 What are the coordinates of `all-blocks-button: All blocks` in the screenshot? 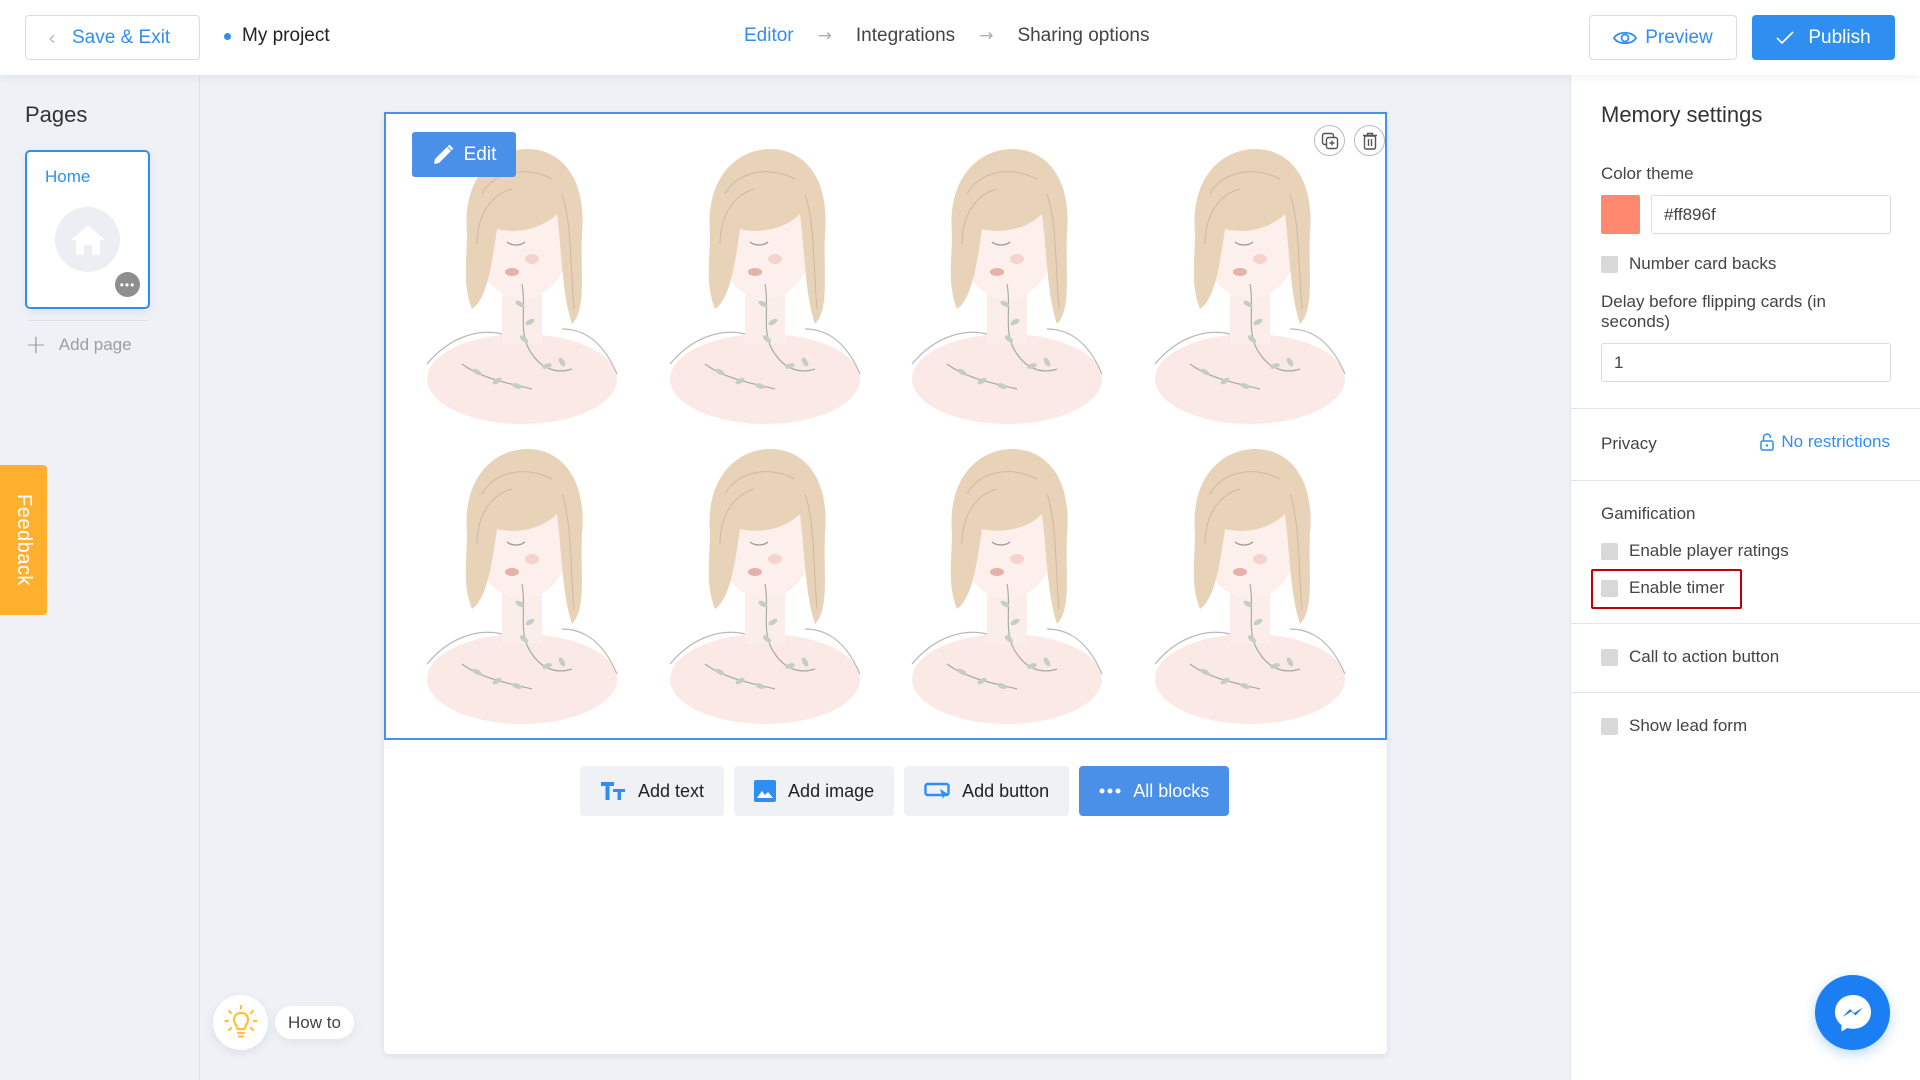 It's located at (1154, 791).